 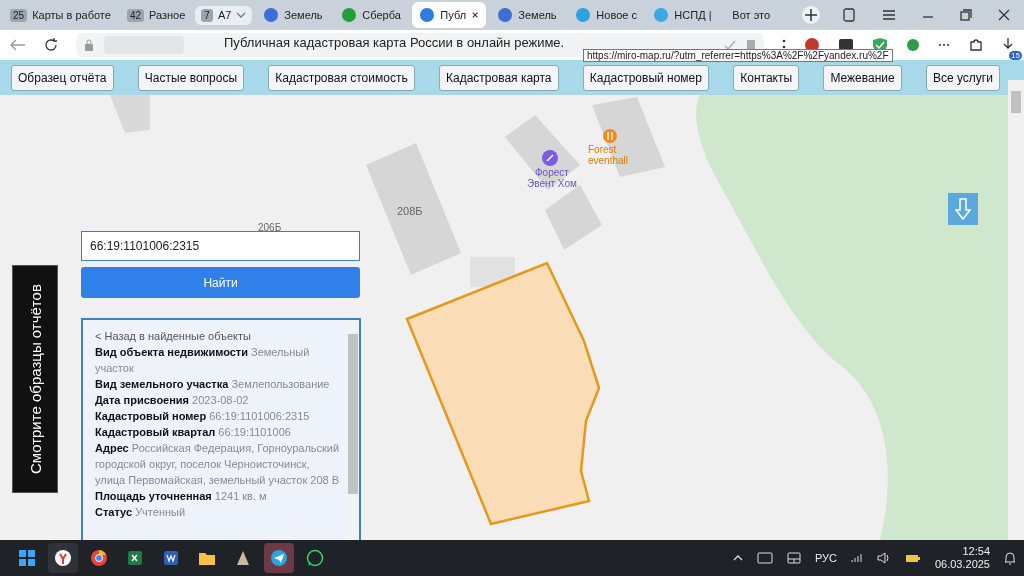 I want to click on tab-group: 42 Разное, so click(x=156, y=15).